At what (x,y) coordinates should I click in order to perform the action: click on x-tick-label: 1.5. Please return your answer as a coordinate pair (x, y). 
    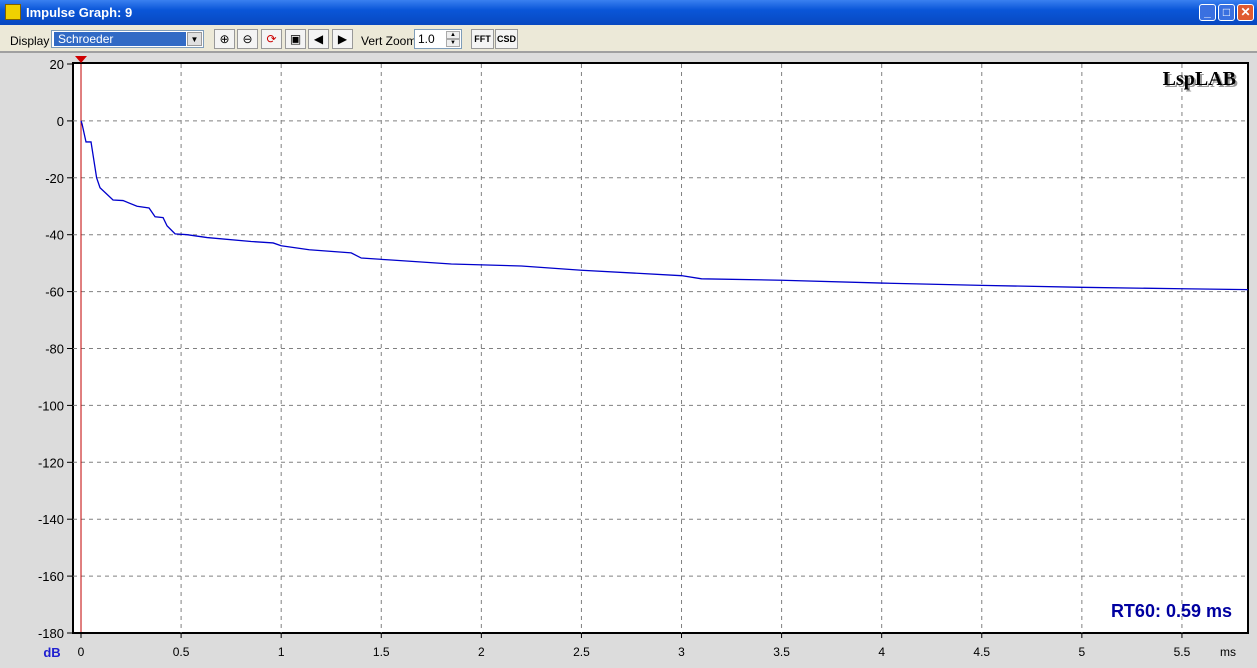
    Looking at the image, I should click on (381, 652).